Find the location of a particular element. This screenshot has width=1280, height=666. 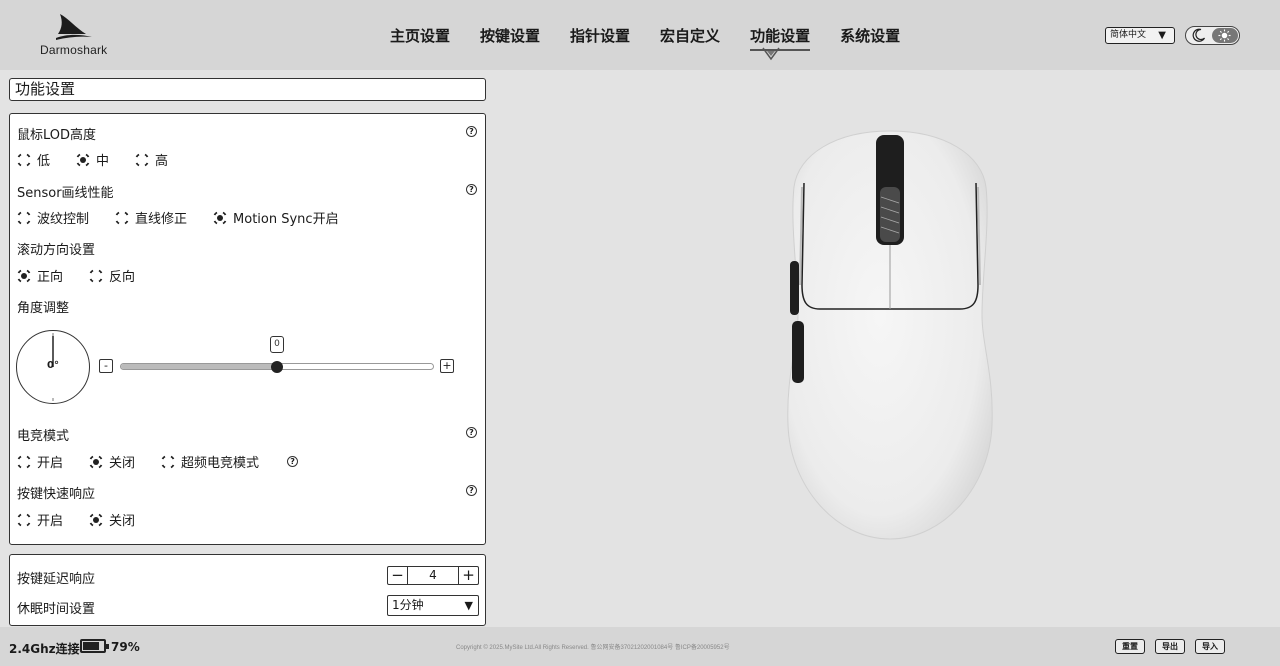

key-delay-label: 按键延迟响应 is located at coordinates (56, 579).